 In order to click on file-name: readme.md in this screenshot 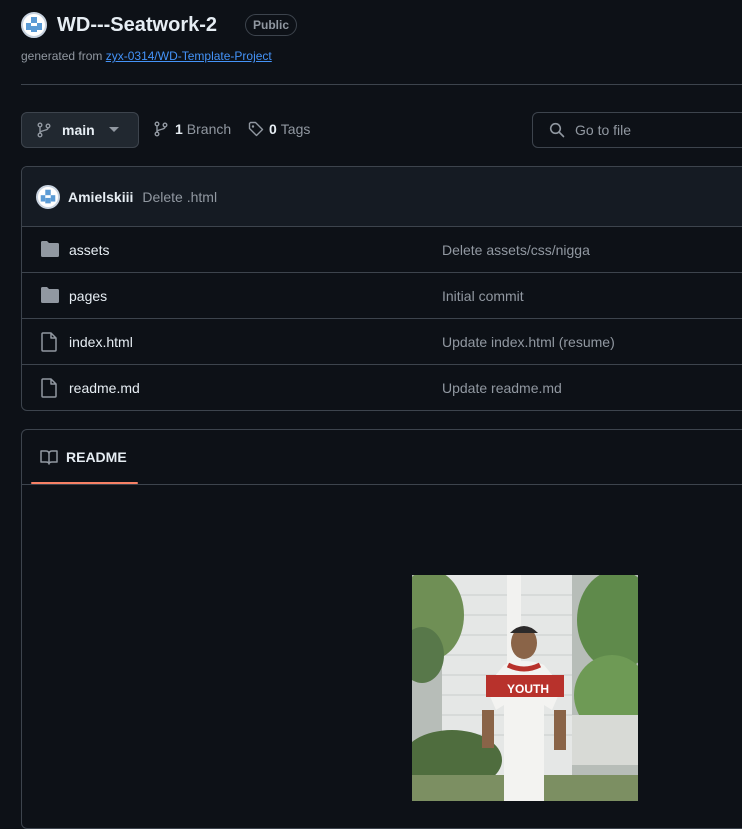, I will do `click(104, 388)`.